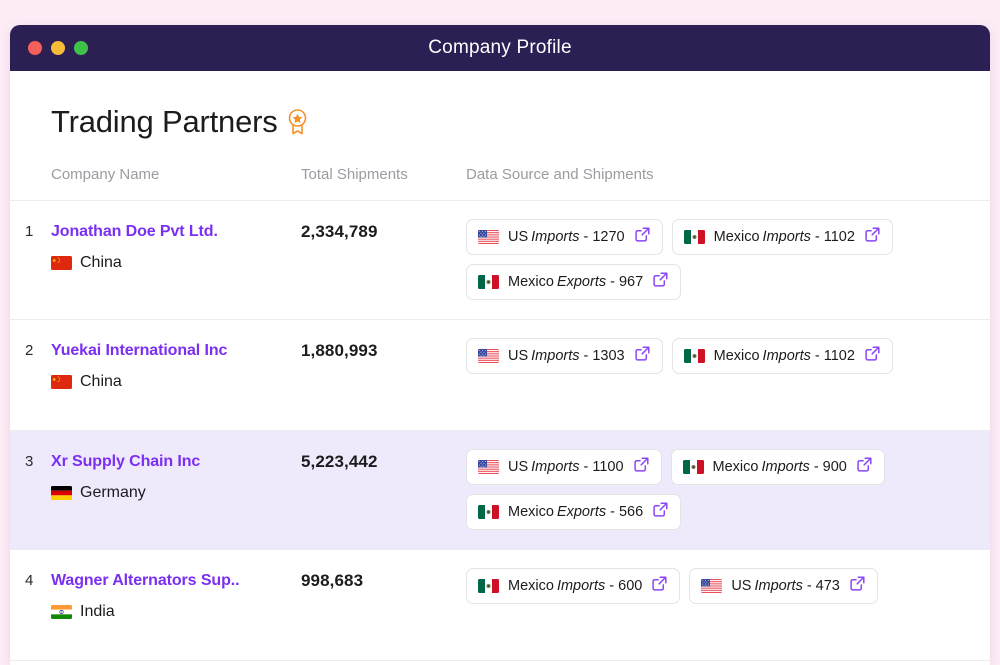  I want to click on country-line: India, so click(176, 612).